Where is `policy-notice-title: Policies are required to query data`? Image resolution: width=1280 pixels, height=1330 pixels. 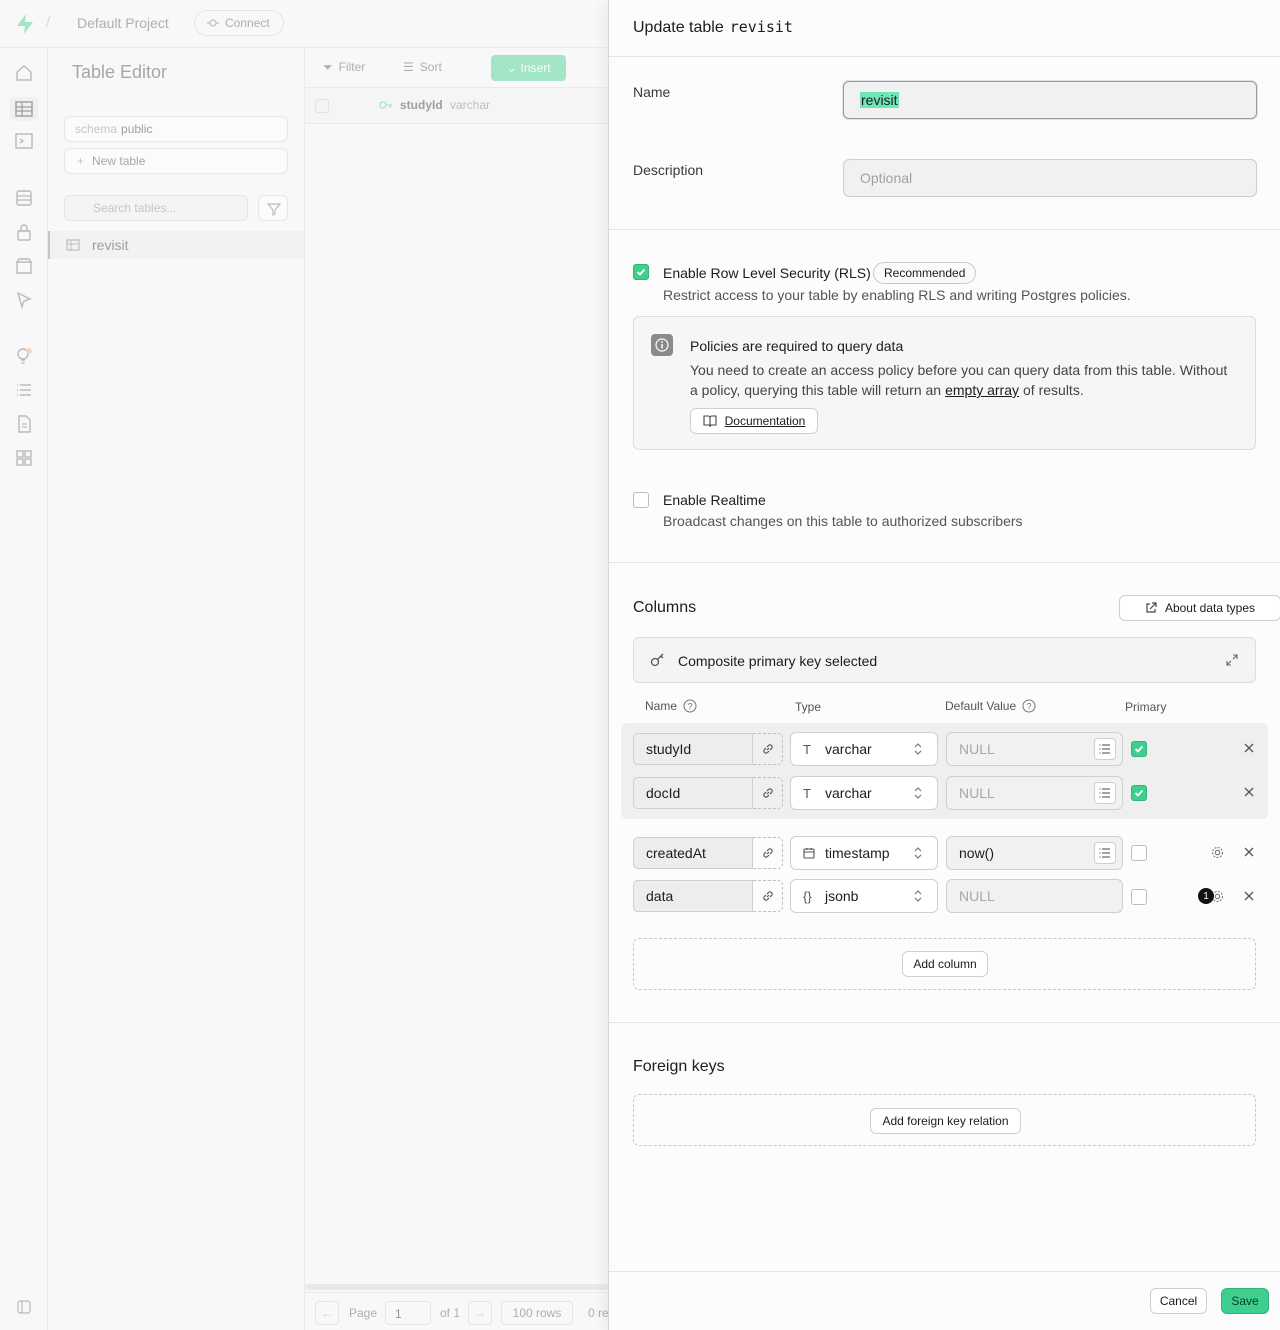 policy-notice-title: Policies are required to query data is located at coordinates (797, 346).